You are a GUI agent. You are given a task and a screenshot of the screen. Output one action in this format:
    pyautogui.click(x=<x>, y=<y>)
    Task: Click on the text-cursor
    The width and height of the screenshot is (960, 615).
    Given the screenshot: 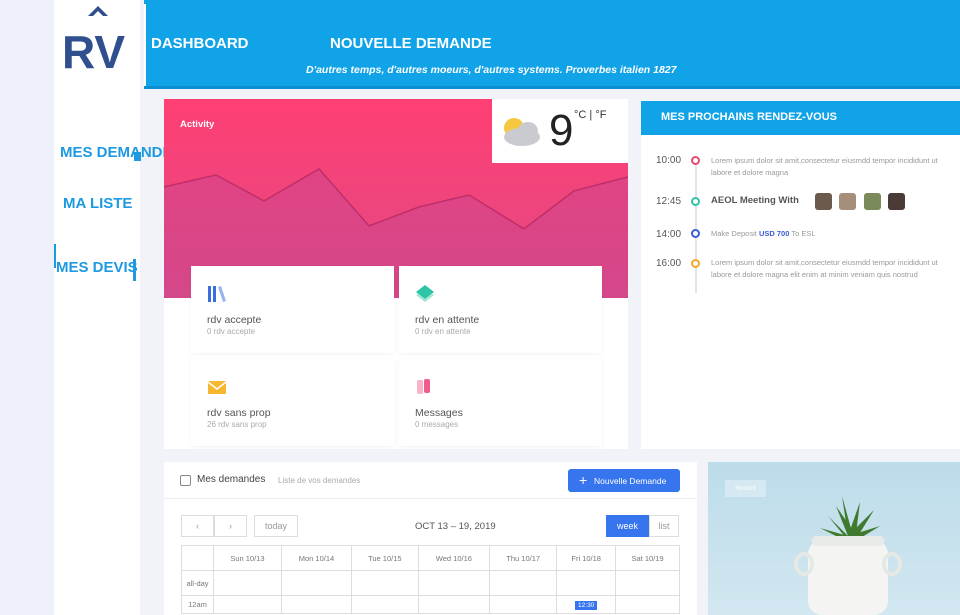 What is the action you would take?
    pyautogui.click(x=134, y=270)
    